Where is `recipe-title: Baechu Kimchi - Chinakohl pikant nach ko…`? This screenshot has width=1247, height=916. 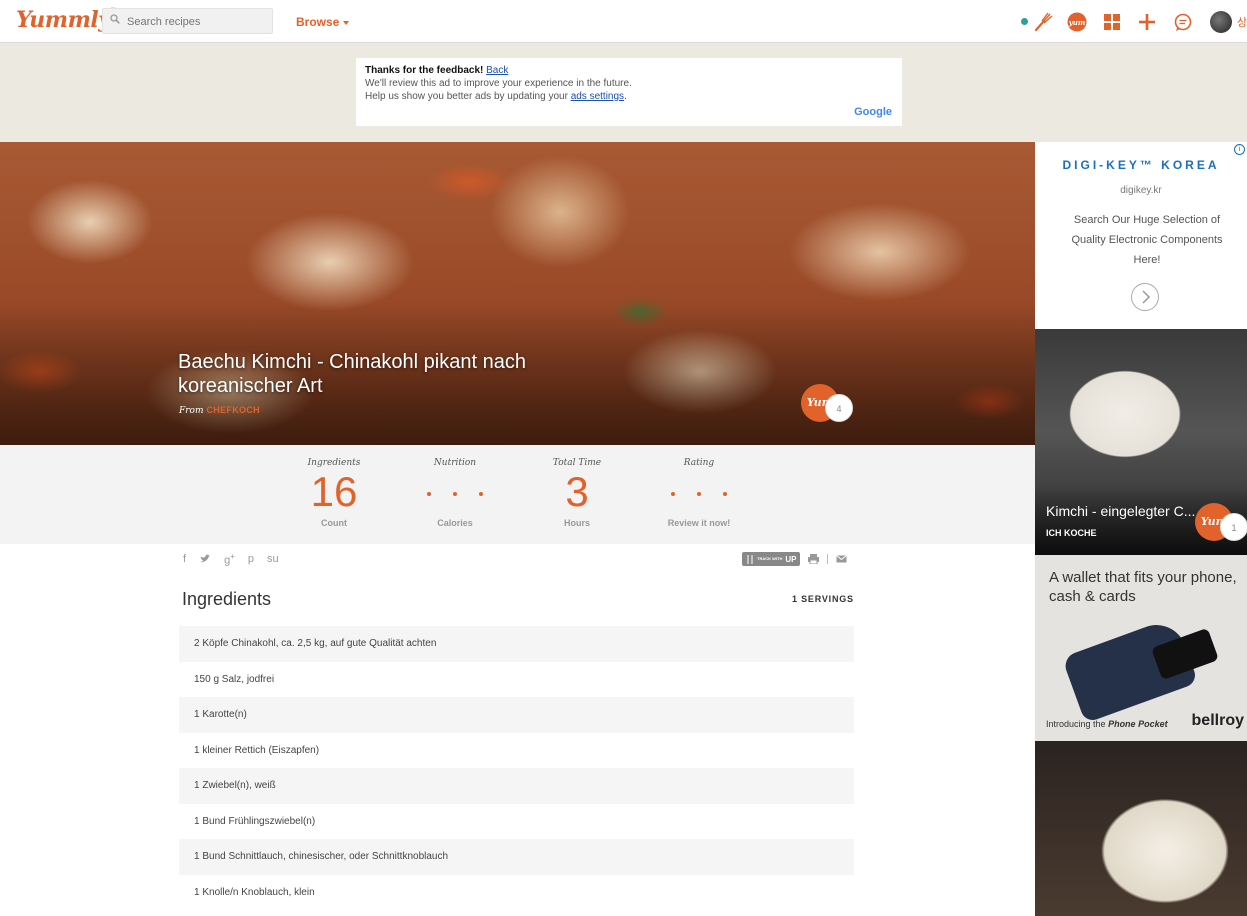 recipe-title: Baechu Kimchi - Chinakohl pikant nach ko… is located at coordinates (352, 374).